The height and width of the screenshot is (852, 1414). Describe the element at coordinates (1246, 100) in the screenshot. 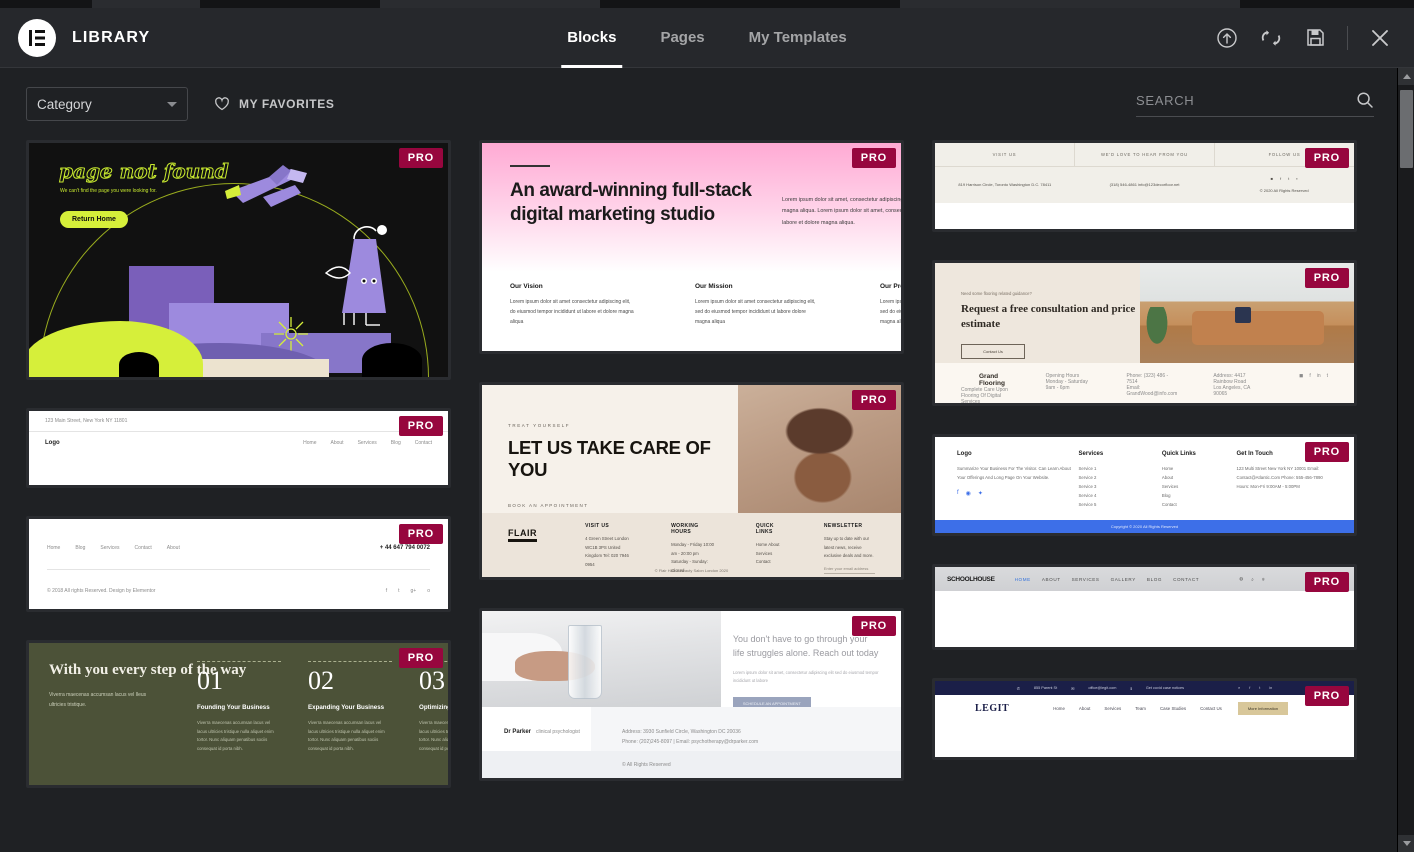

I see `search-input` at that location.